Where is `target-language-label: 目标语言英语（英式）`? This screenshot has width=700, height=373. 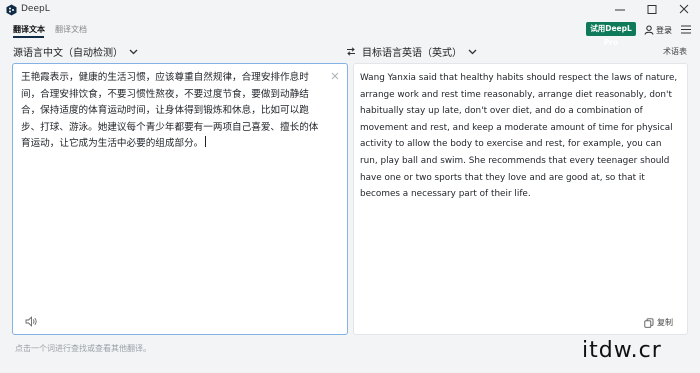
target-language-label: 目标语言英语（英式） is located at coordinates (412, 53).